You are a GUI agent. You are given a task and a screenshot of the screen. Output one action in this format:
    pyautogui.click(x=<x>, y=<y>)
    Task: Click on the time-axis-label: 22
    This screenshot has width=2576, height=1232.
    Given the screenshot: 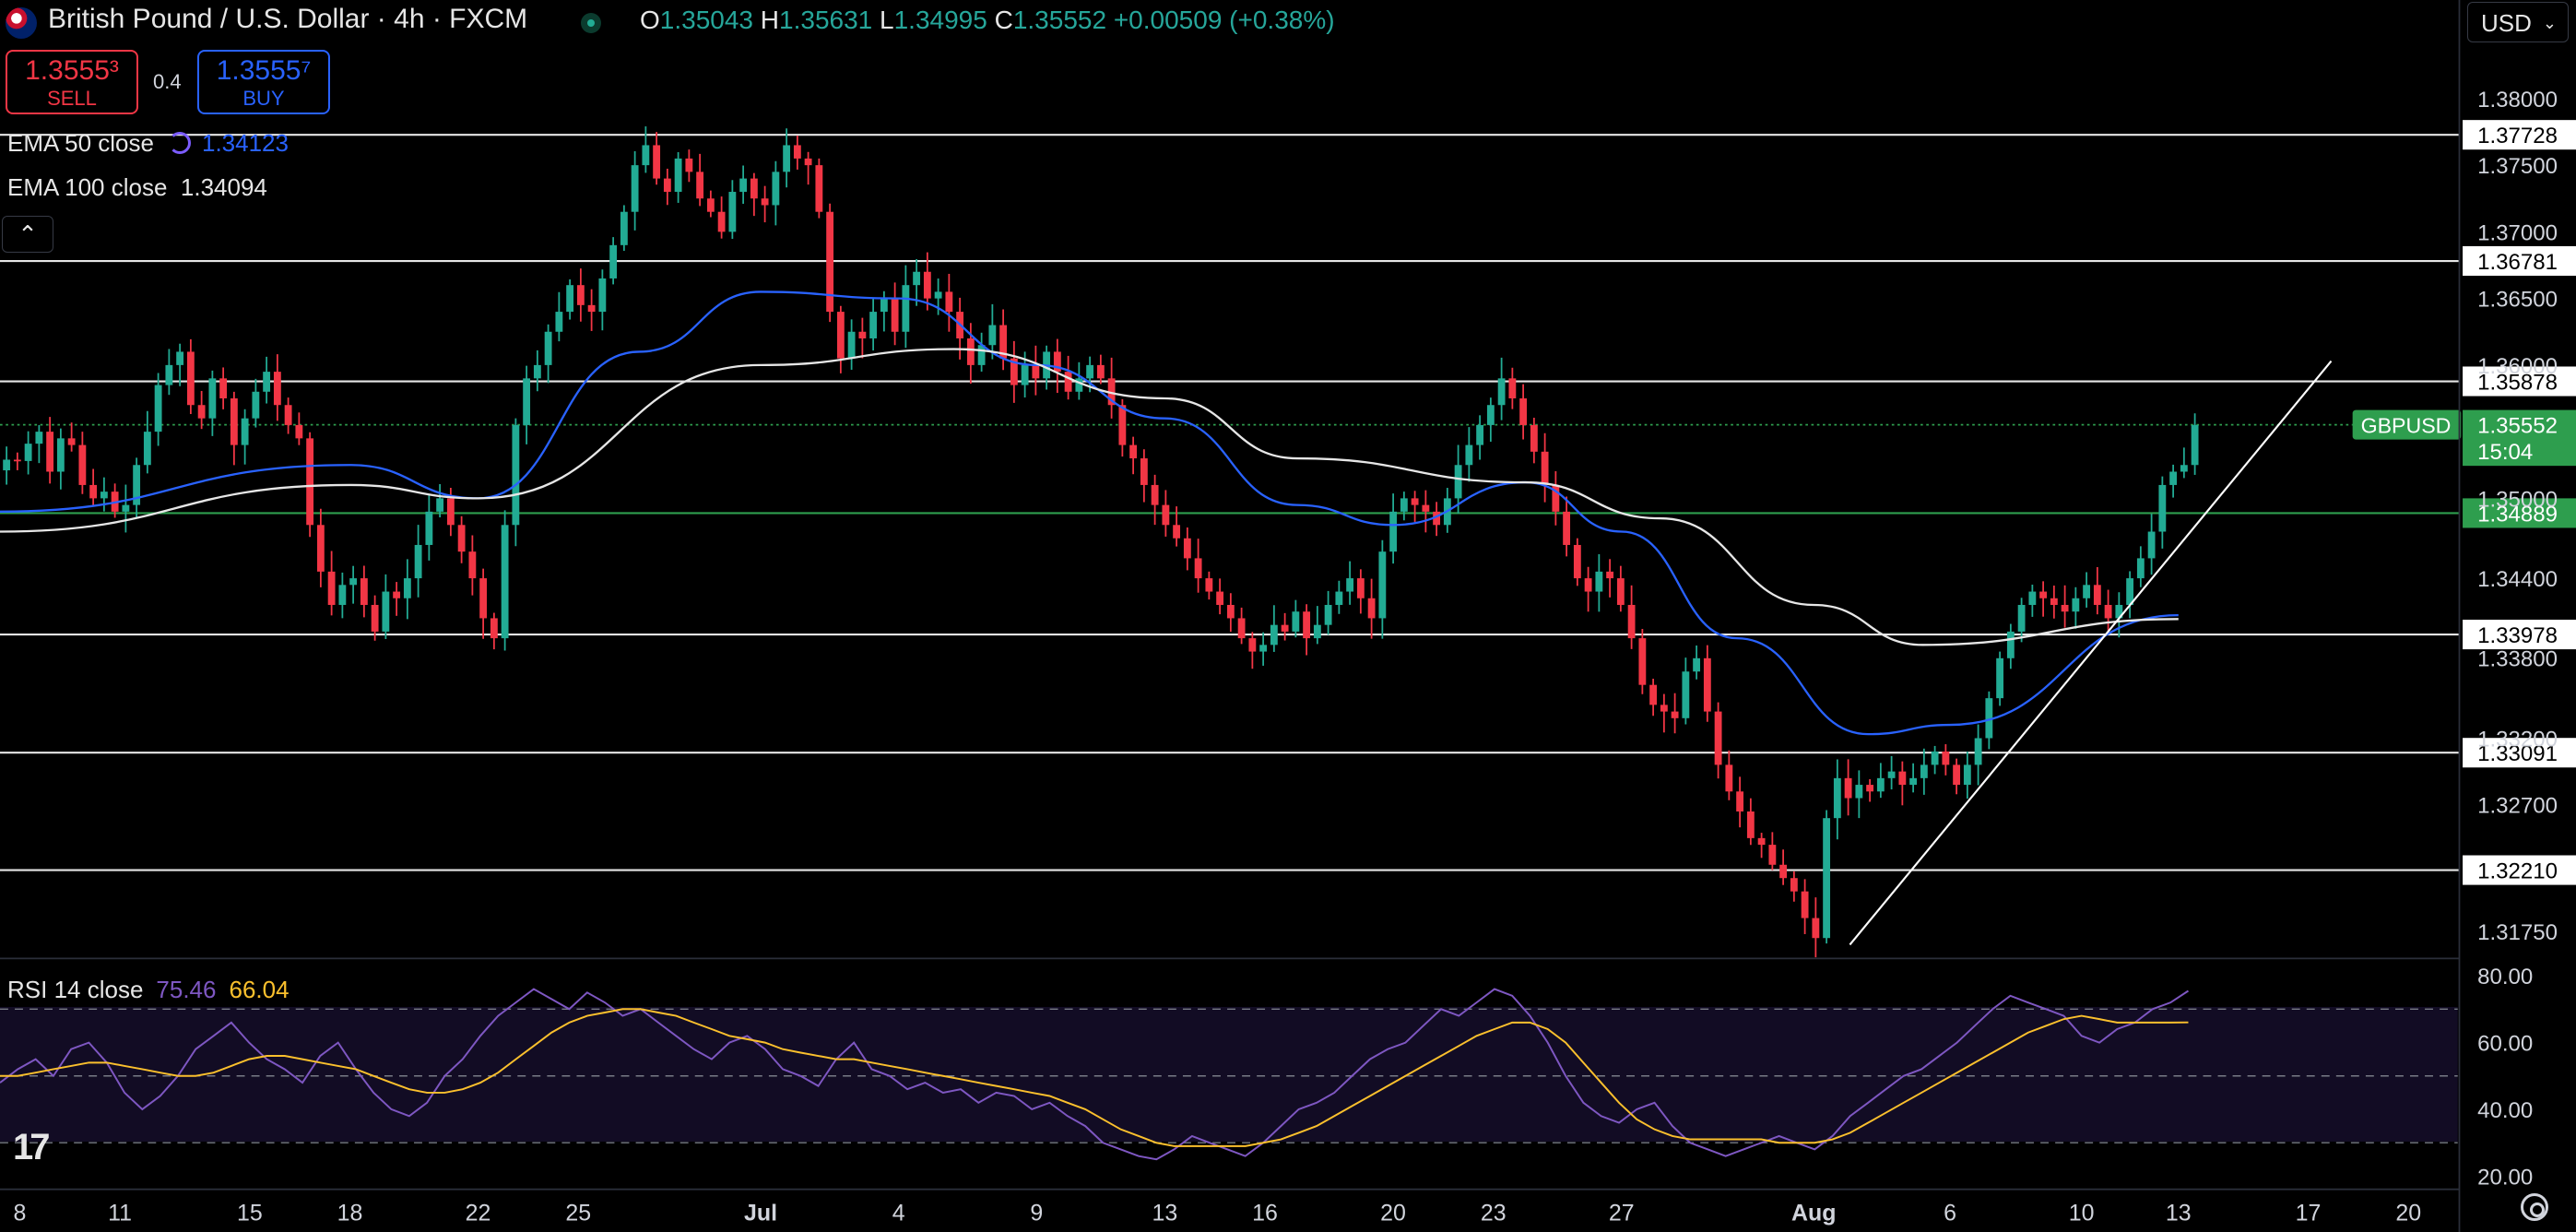 What is the action you would take?
    pyautogui.click(x=478, y=1214)
    